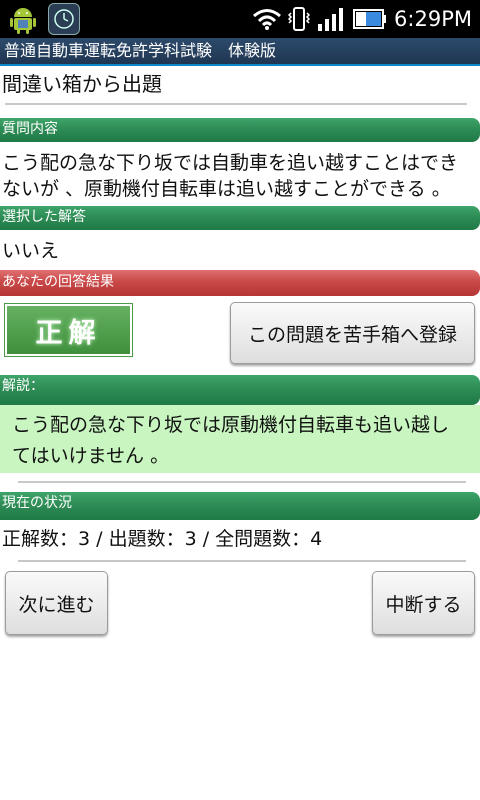 The width and height of the screenshot is (480, 800). What do you see at coordinates (240, 283) in the screenshot?
I see `answer-result-section-header: あなたの回答結果` at bounding box center [240, 283].